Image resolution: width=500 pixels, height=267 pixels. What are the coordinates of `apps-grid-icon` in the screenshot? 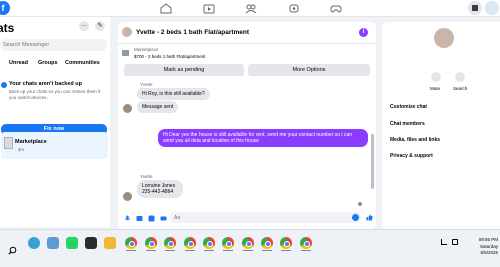 It's located at (475, 8).